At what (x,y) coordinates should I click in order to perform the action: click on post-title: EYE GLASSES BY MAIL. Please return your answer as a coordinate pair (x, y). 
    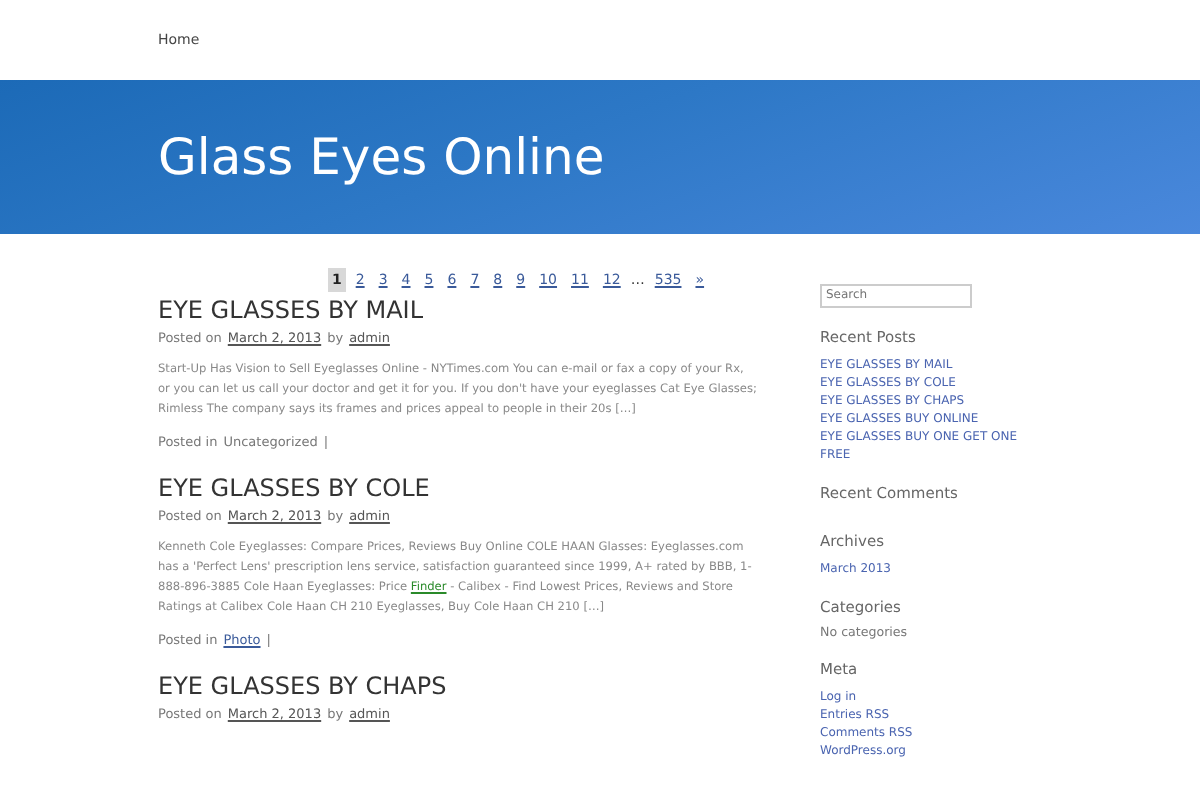
    Looking at the image, I should click on (458, 310).